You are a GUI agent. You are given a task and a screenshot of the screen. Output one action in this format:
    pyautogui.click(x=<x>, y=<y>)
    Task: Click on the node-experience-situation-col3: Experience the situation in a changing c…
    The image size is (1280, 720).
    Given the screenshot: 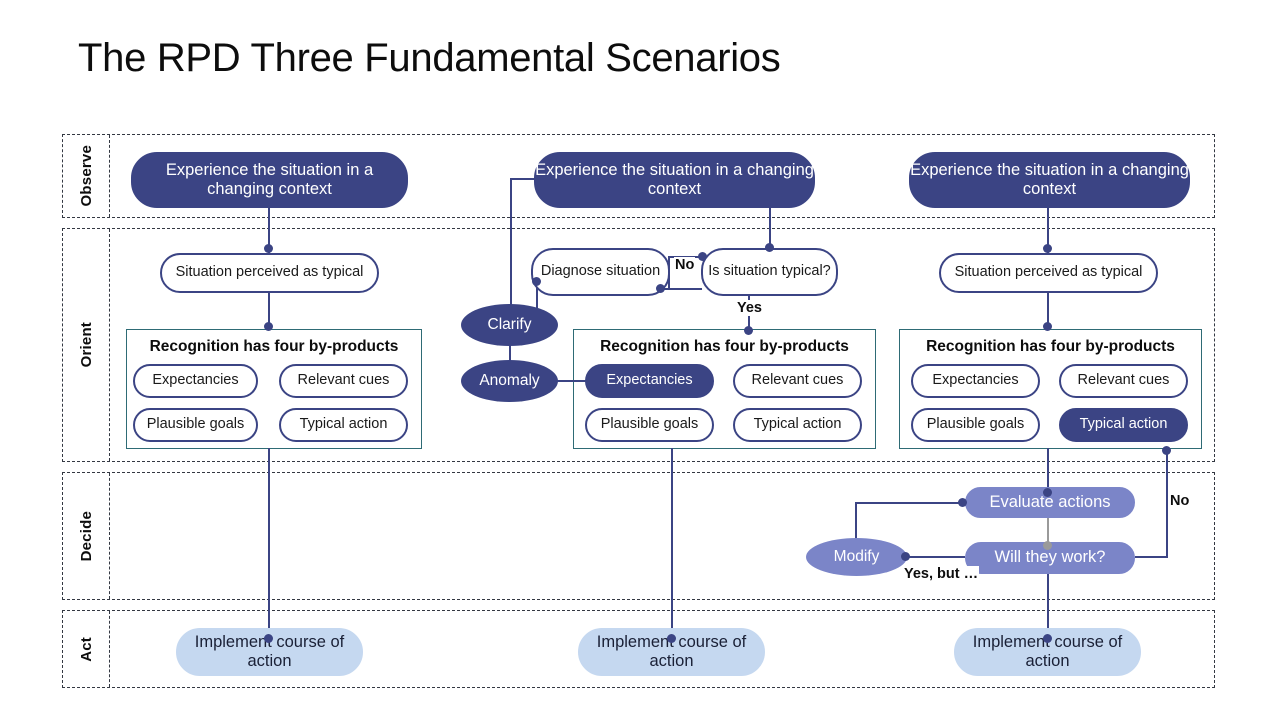 What is the action you would take?
    pyautogui.click(x=1049, y=180)
    